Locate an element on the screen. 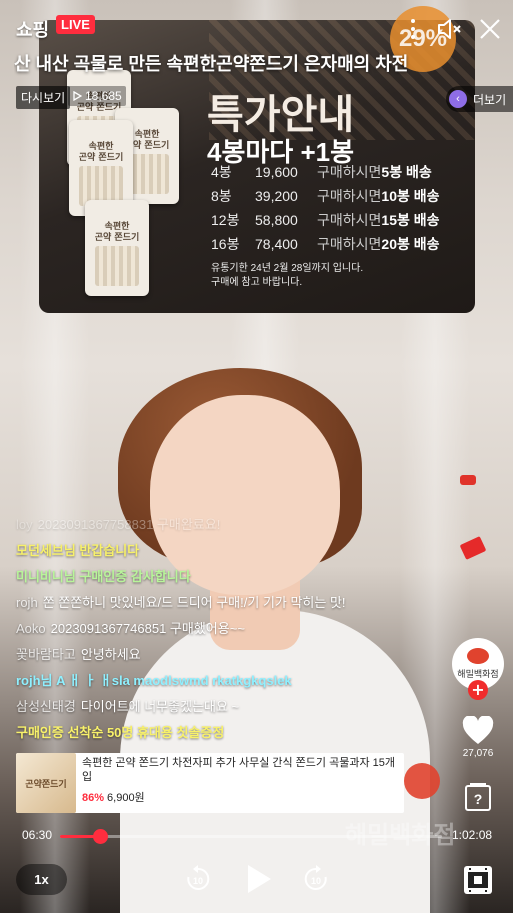 The height and width of the screenshot is (913, 513). chat-message: Aoko 2023091367746851 구매했어용~~ is located at coordinates (226, 629).